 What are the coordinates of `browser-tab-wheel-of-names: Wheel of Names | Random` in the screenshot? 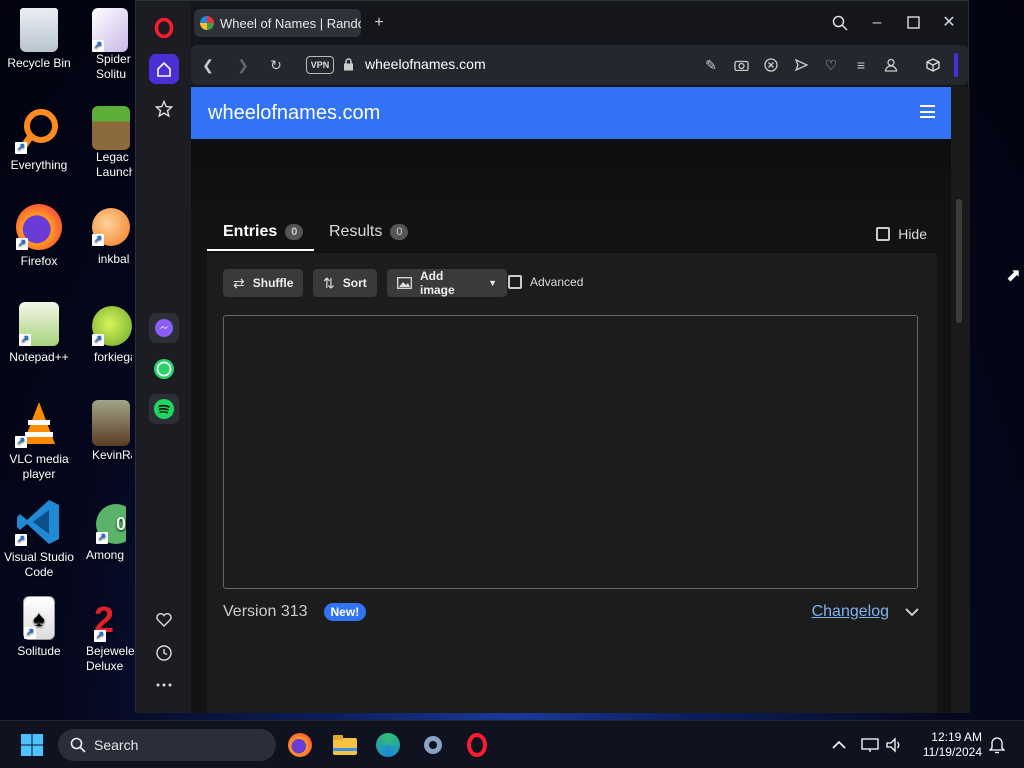 It's located at (277, 23).